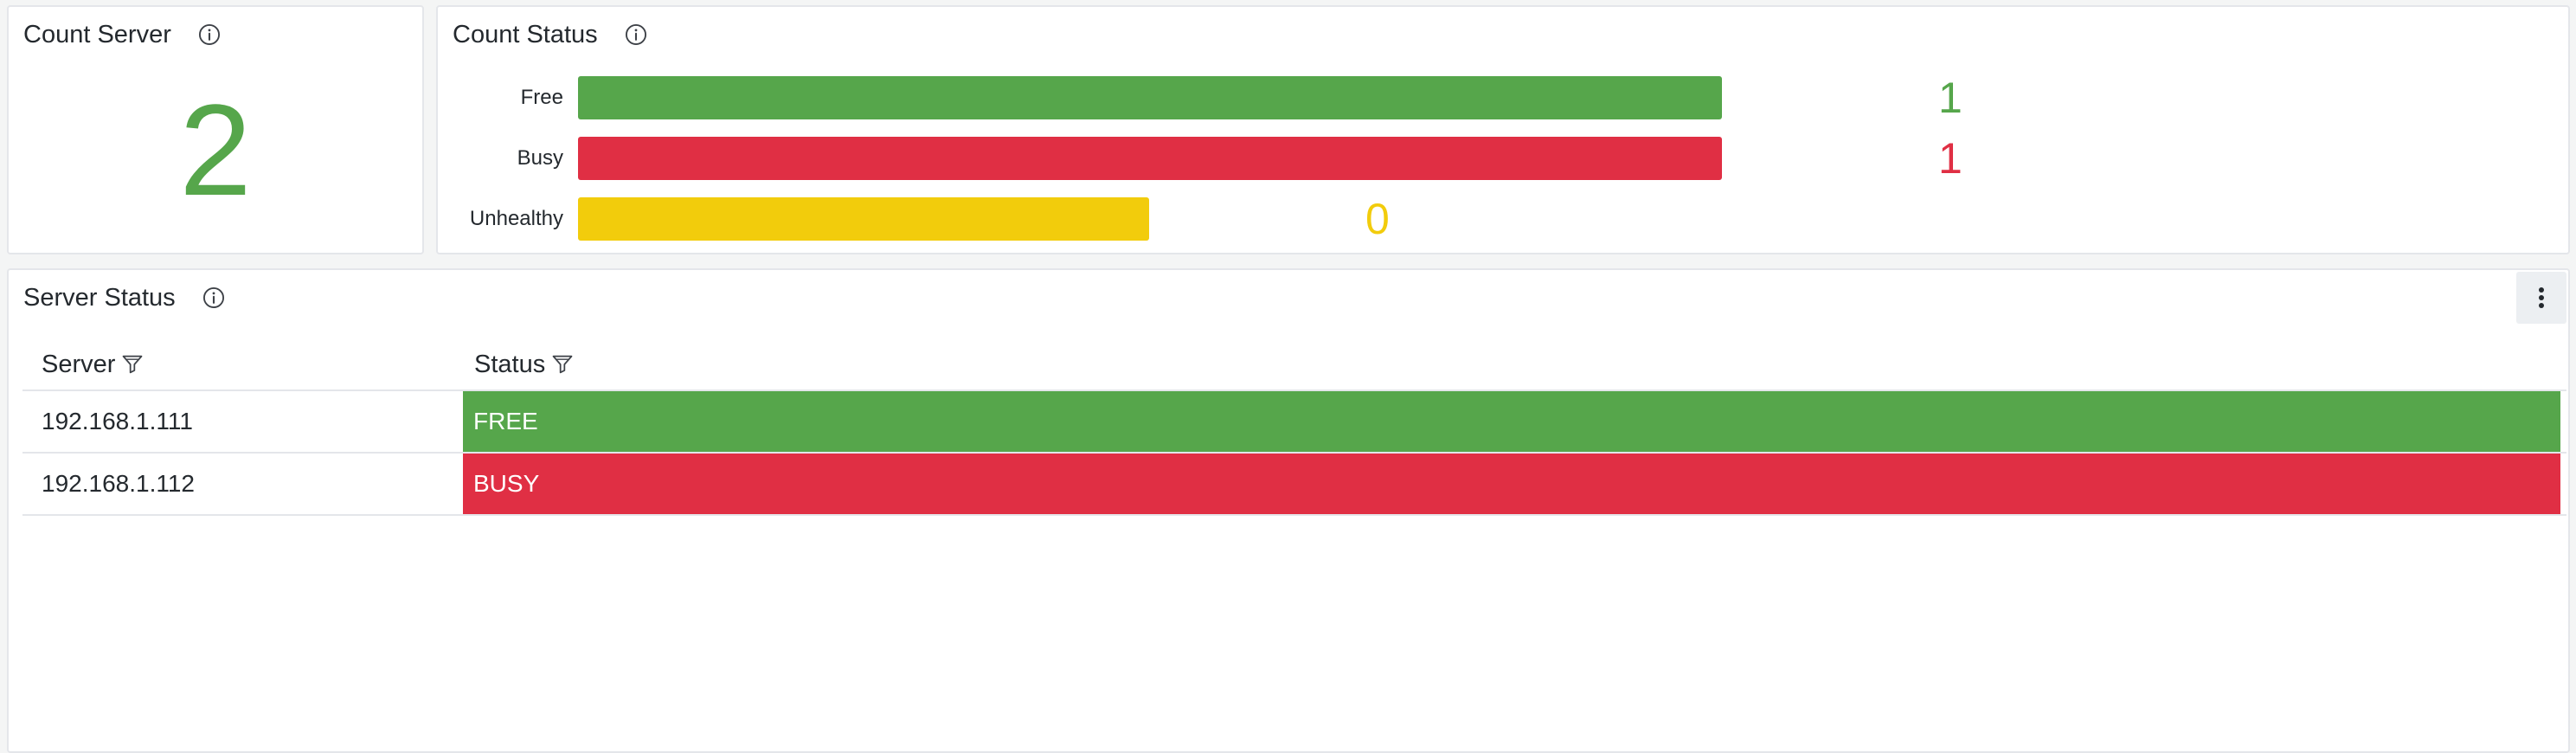  Describe the element at coordinates (97, 34) in the screenshot. I see `panel-title: Count Server` at that location.